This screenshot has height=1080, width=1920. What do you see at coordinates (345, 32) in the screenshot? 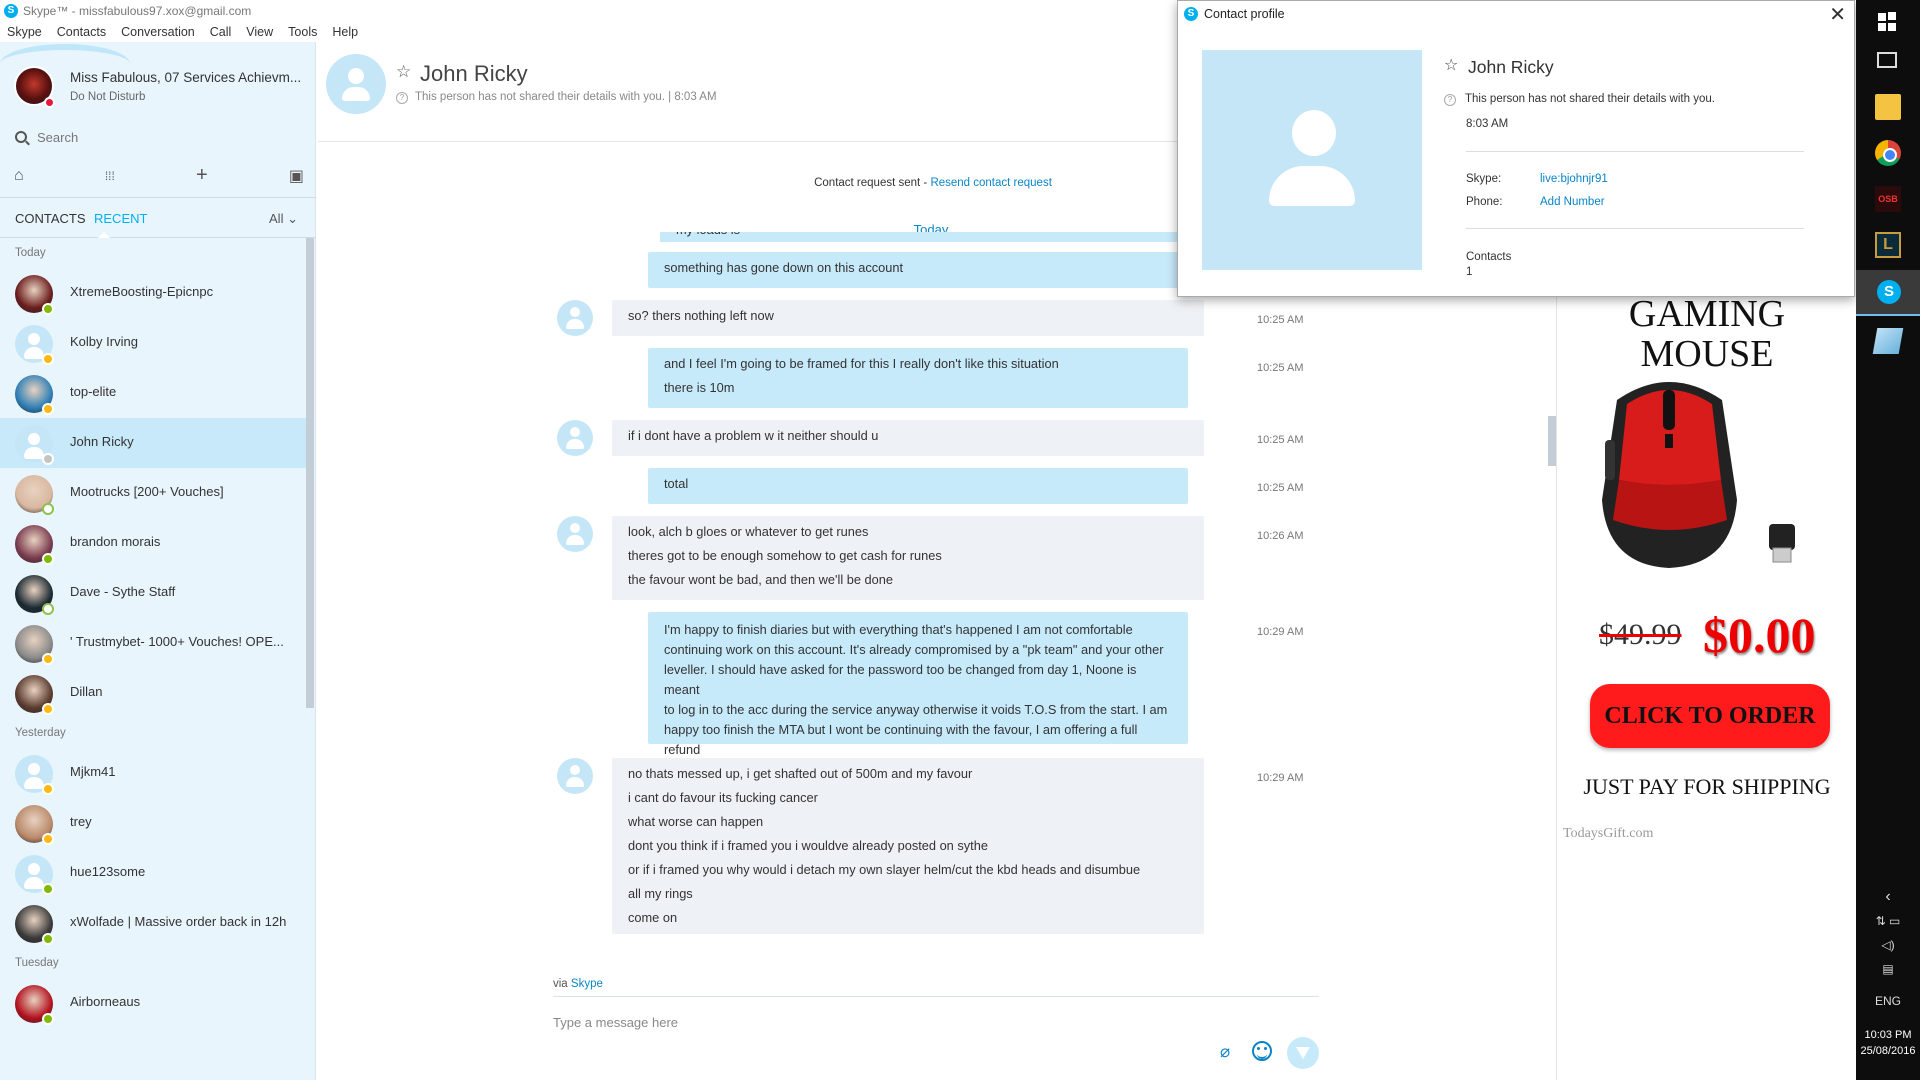
I see `menu-help: Help` at bounding box center [345, 32].